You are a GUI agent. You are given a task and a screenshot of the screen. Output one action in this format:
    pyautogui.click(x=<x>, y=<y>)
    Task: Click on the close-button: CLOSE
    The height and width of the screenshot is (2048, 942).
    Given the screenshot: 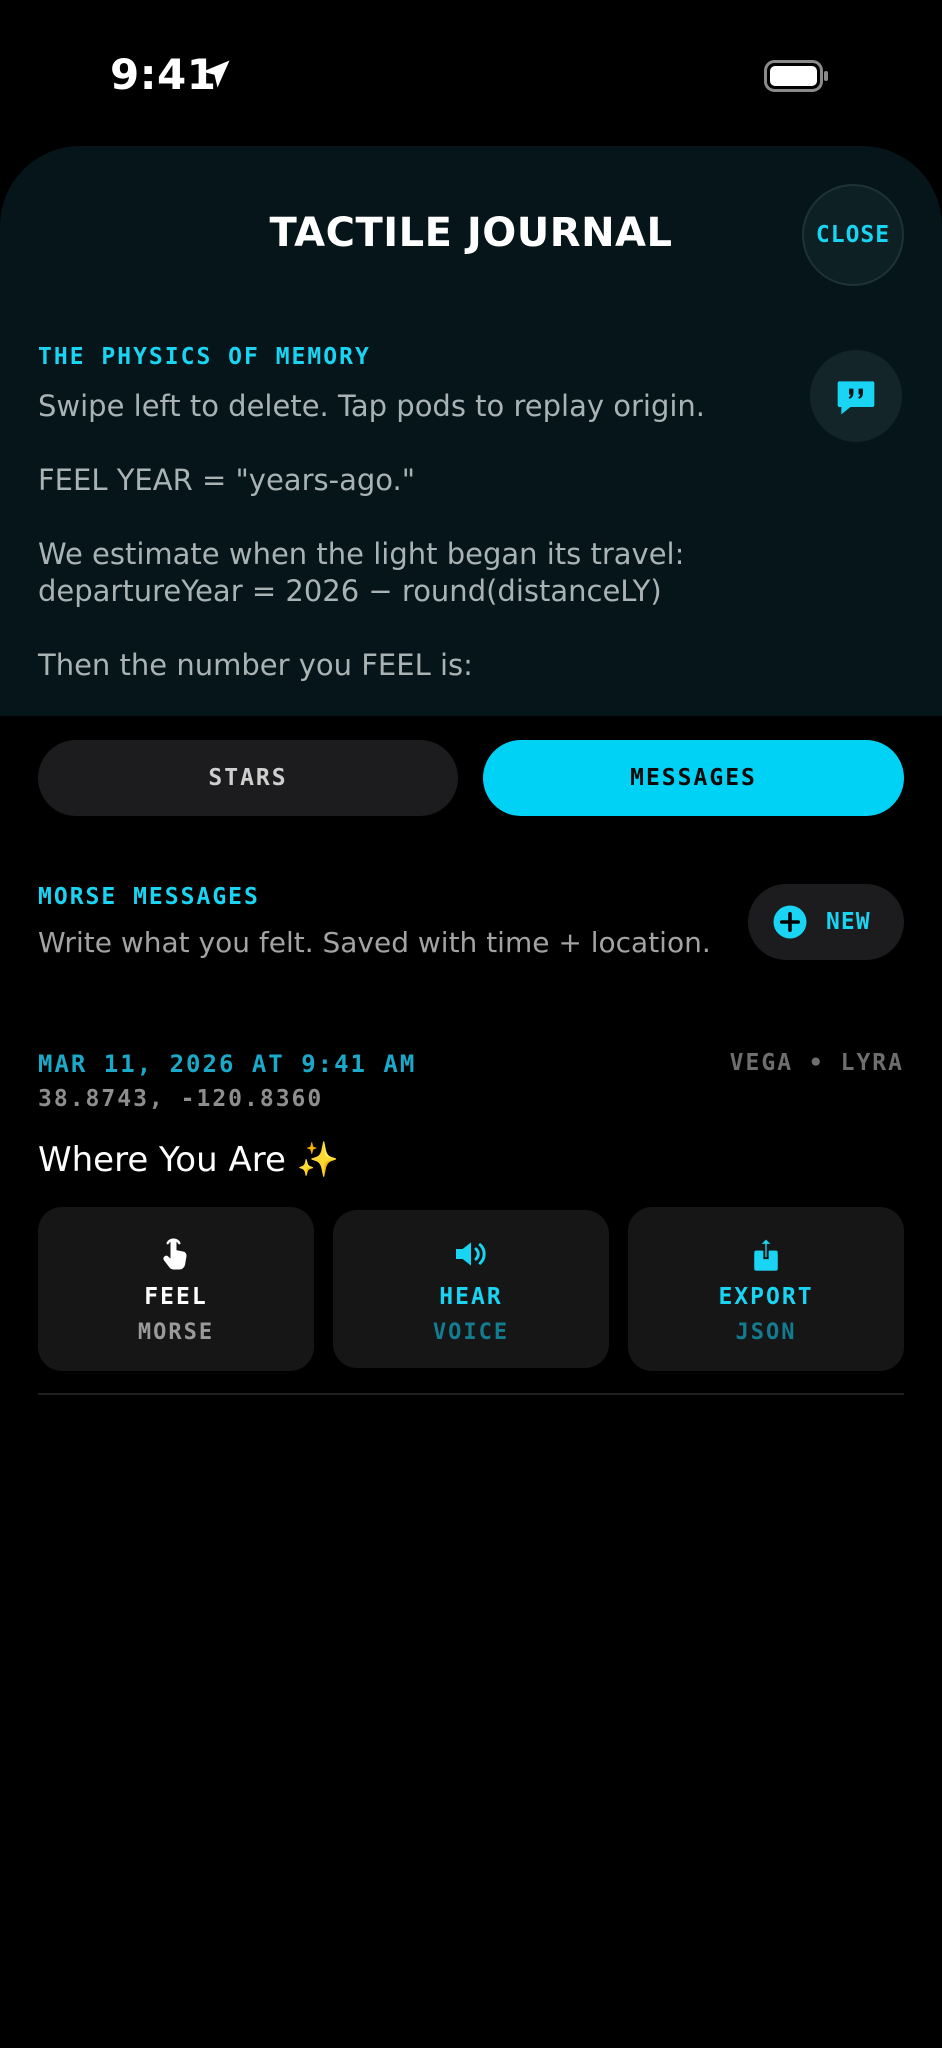 What is the action you would take?
    pyautogui.click(x=853, y=235)
    